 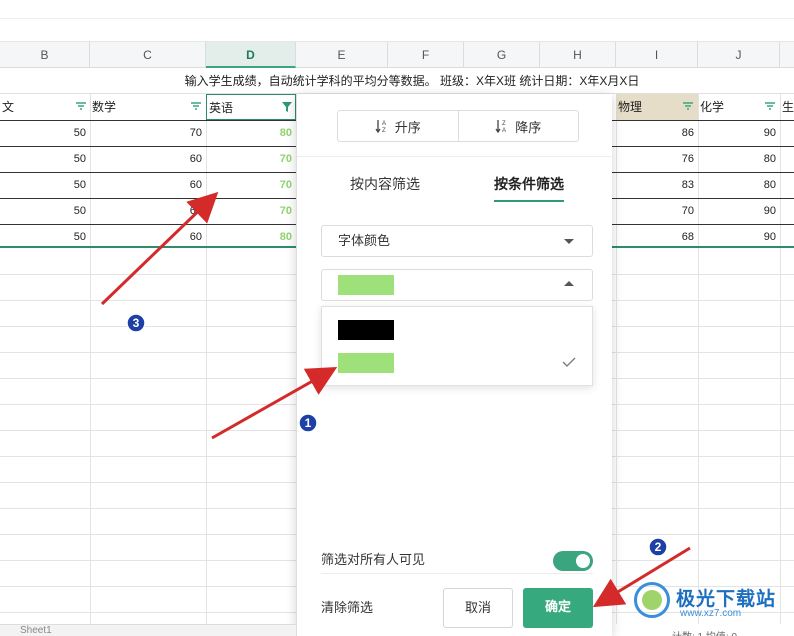 What do you see at coordinates (426, 55) in the screenshot?
I see `col-header-f: F` at bounding box center [426, 55].